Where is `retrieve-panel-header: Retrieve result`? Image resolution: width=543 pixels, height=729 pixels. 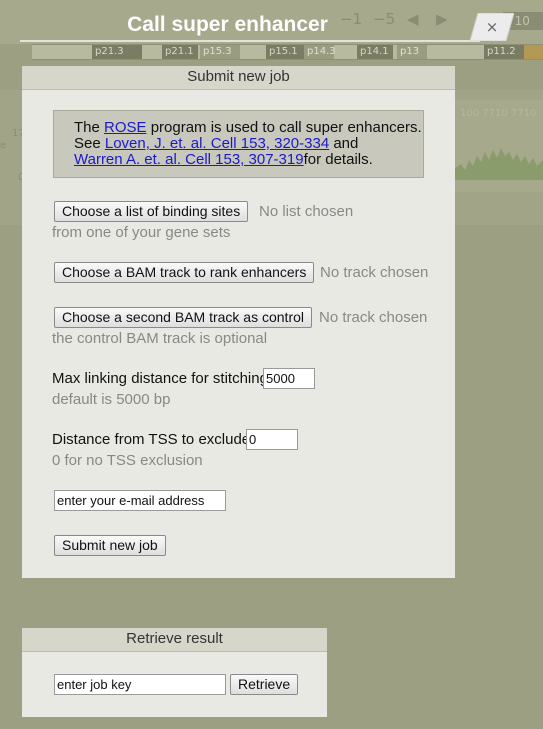
retrieve-panel-header: Retrieve result is located at coordinates (174, 640).